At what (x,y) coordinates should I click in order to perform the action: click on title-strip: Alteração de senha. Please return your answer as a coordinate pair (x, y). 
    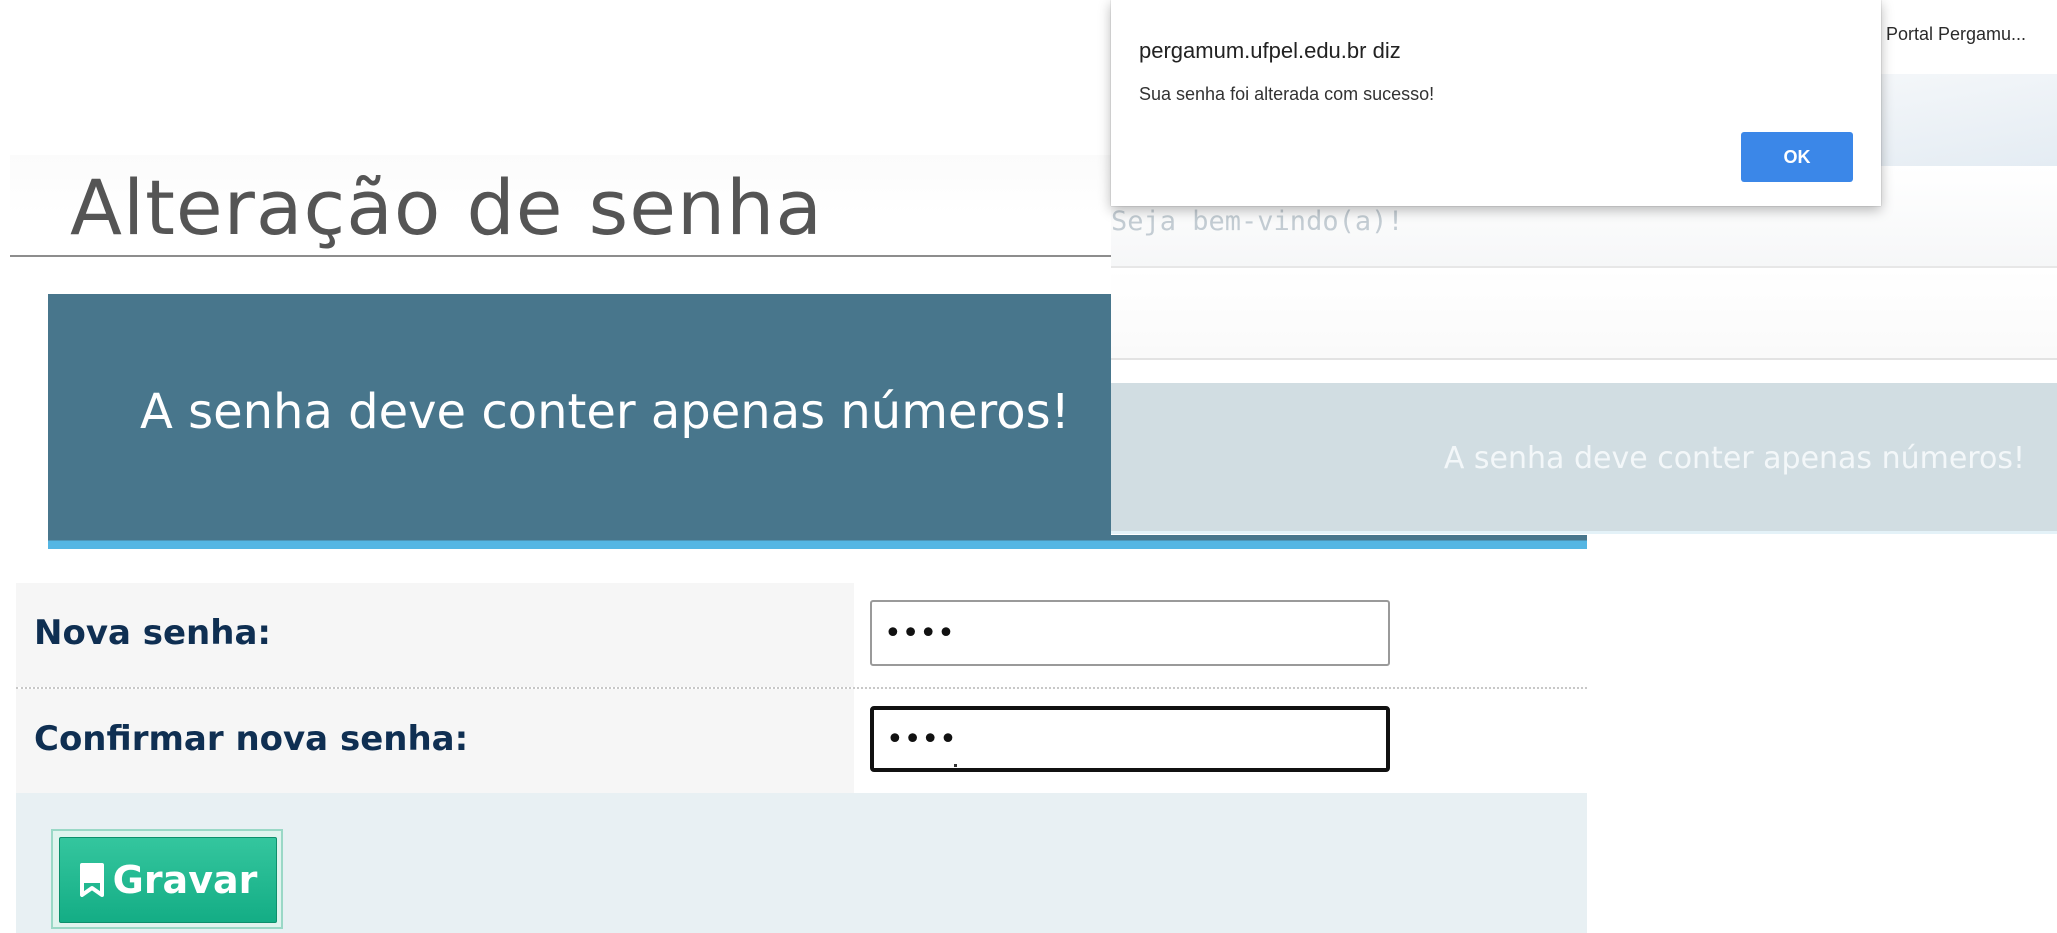
    Looking at the image, I should click on (560, 206).